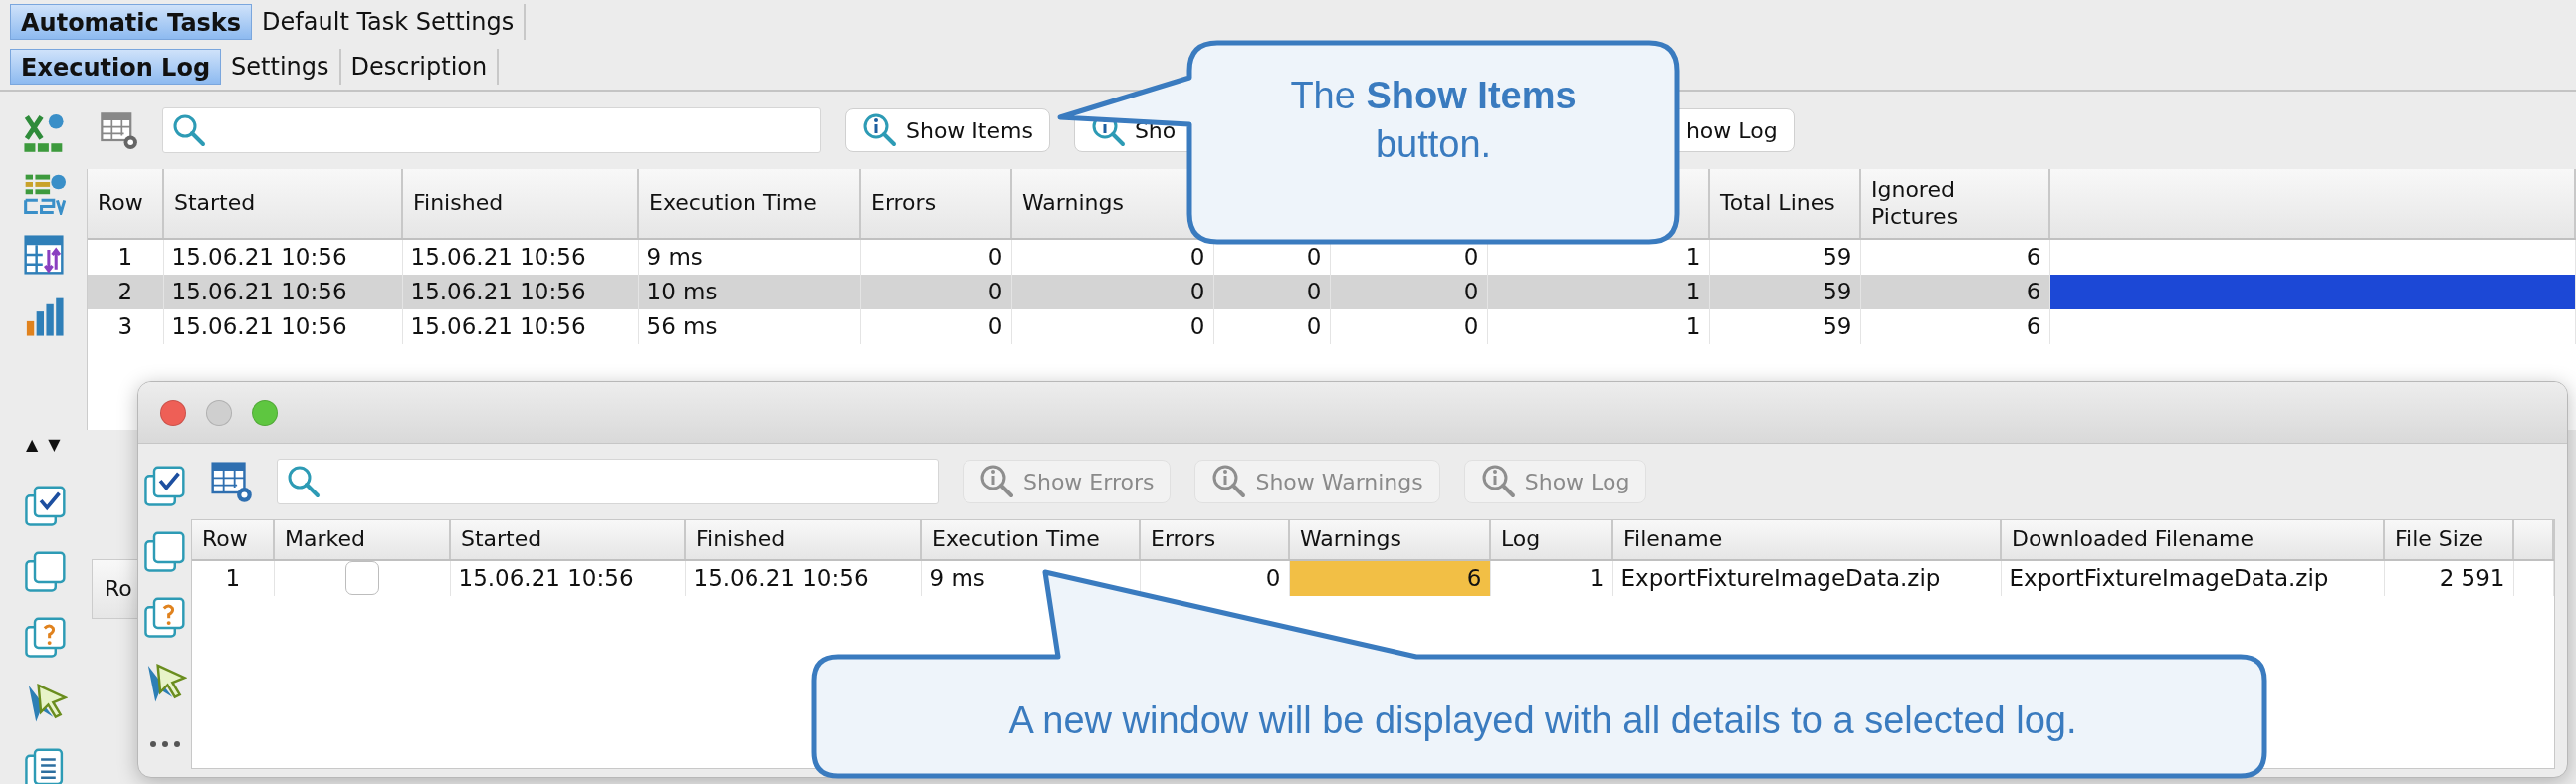  What do you see at coordinates (947, 130) in the screenshot?
I see `show-button: Show Items` at bounding box center [947, 130].